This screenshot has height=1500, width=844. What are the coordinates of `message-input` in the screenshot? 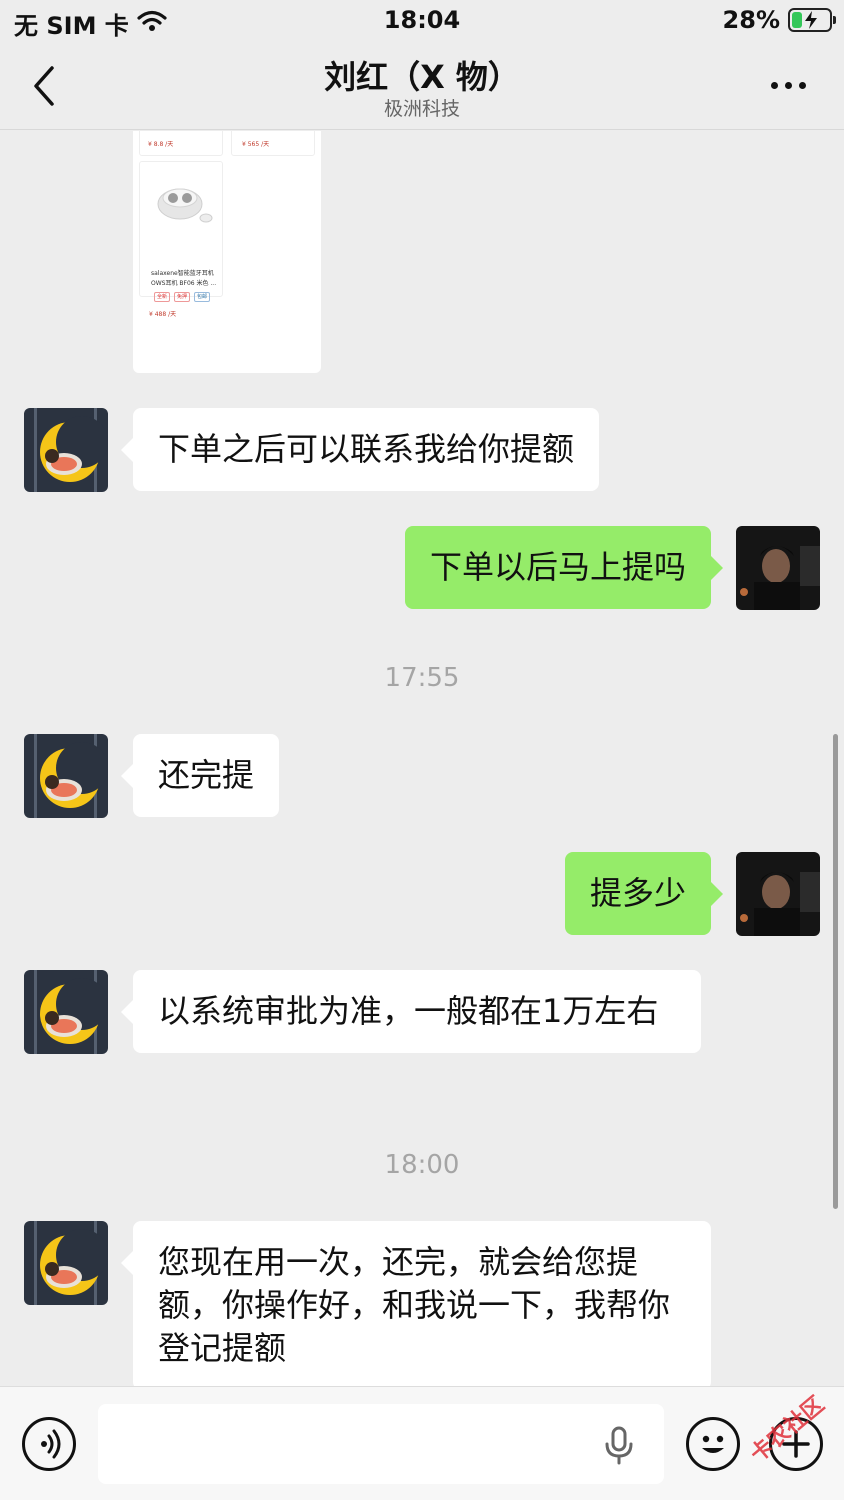 It's located at (381, 1444).